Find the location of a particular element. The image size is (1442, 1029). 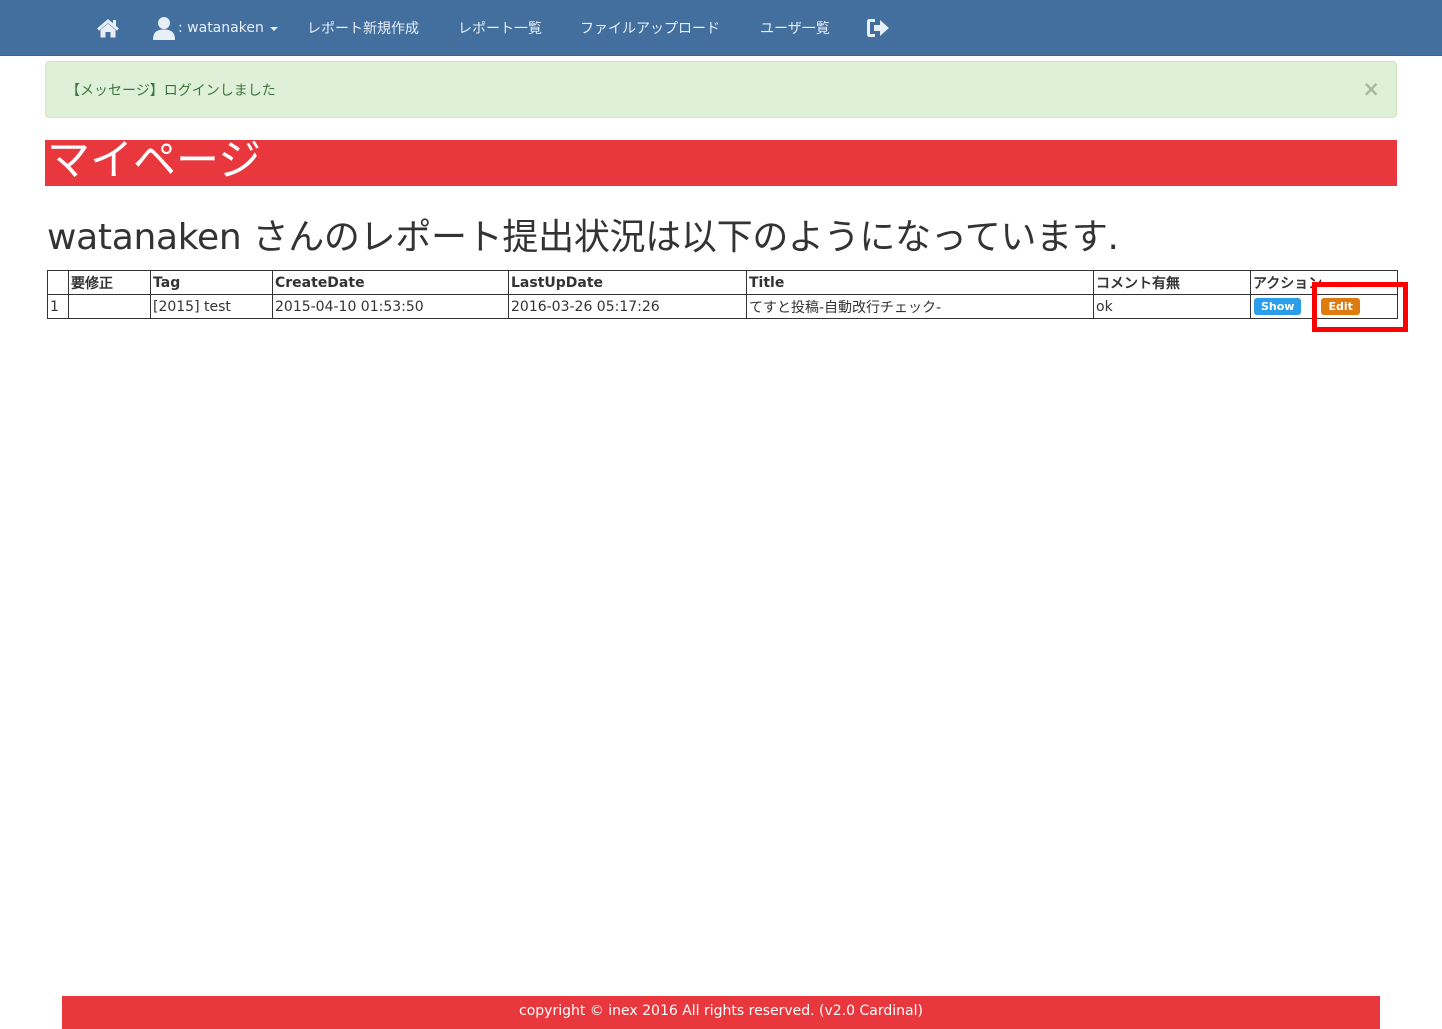

home-link is located at coordinates (108, 27).